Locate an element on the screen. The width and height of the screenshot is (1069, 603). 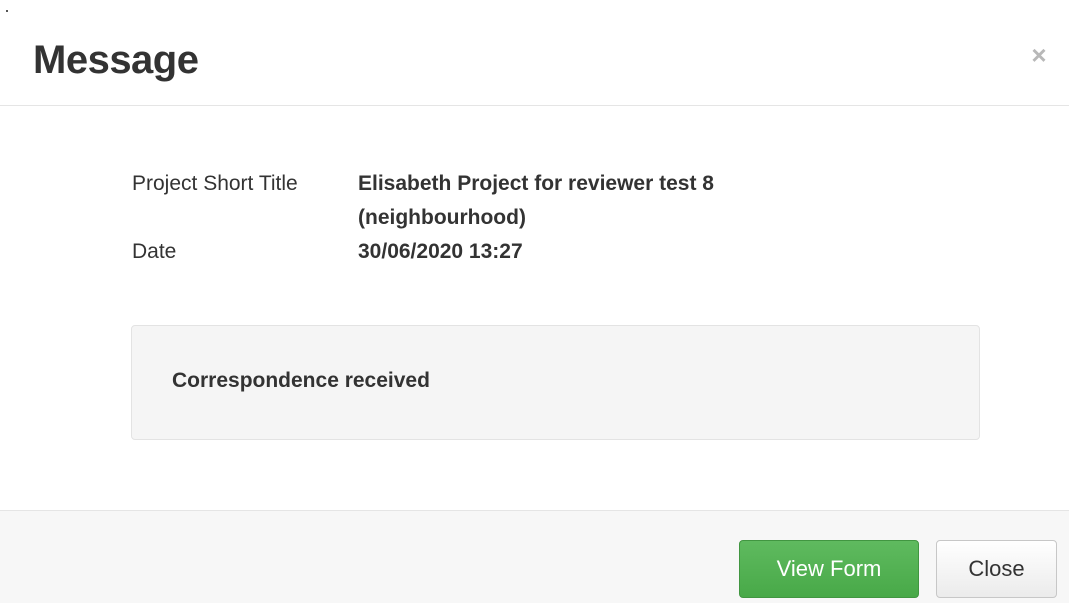
close-button: Close is located at coordinates (996, 569).